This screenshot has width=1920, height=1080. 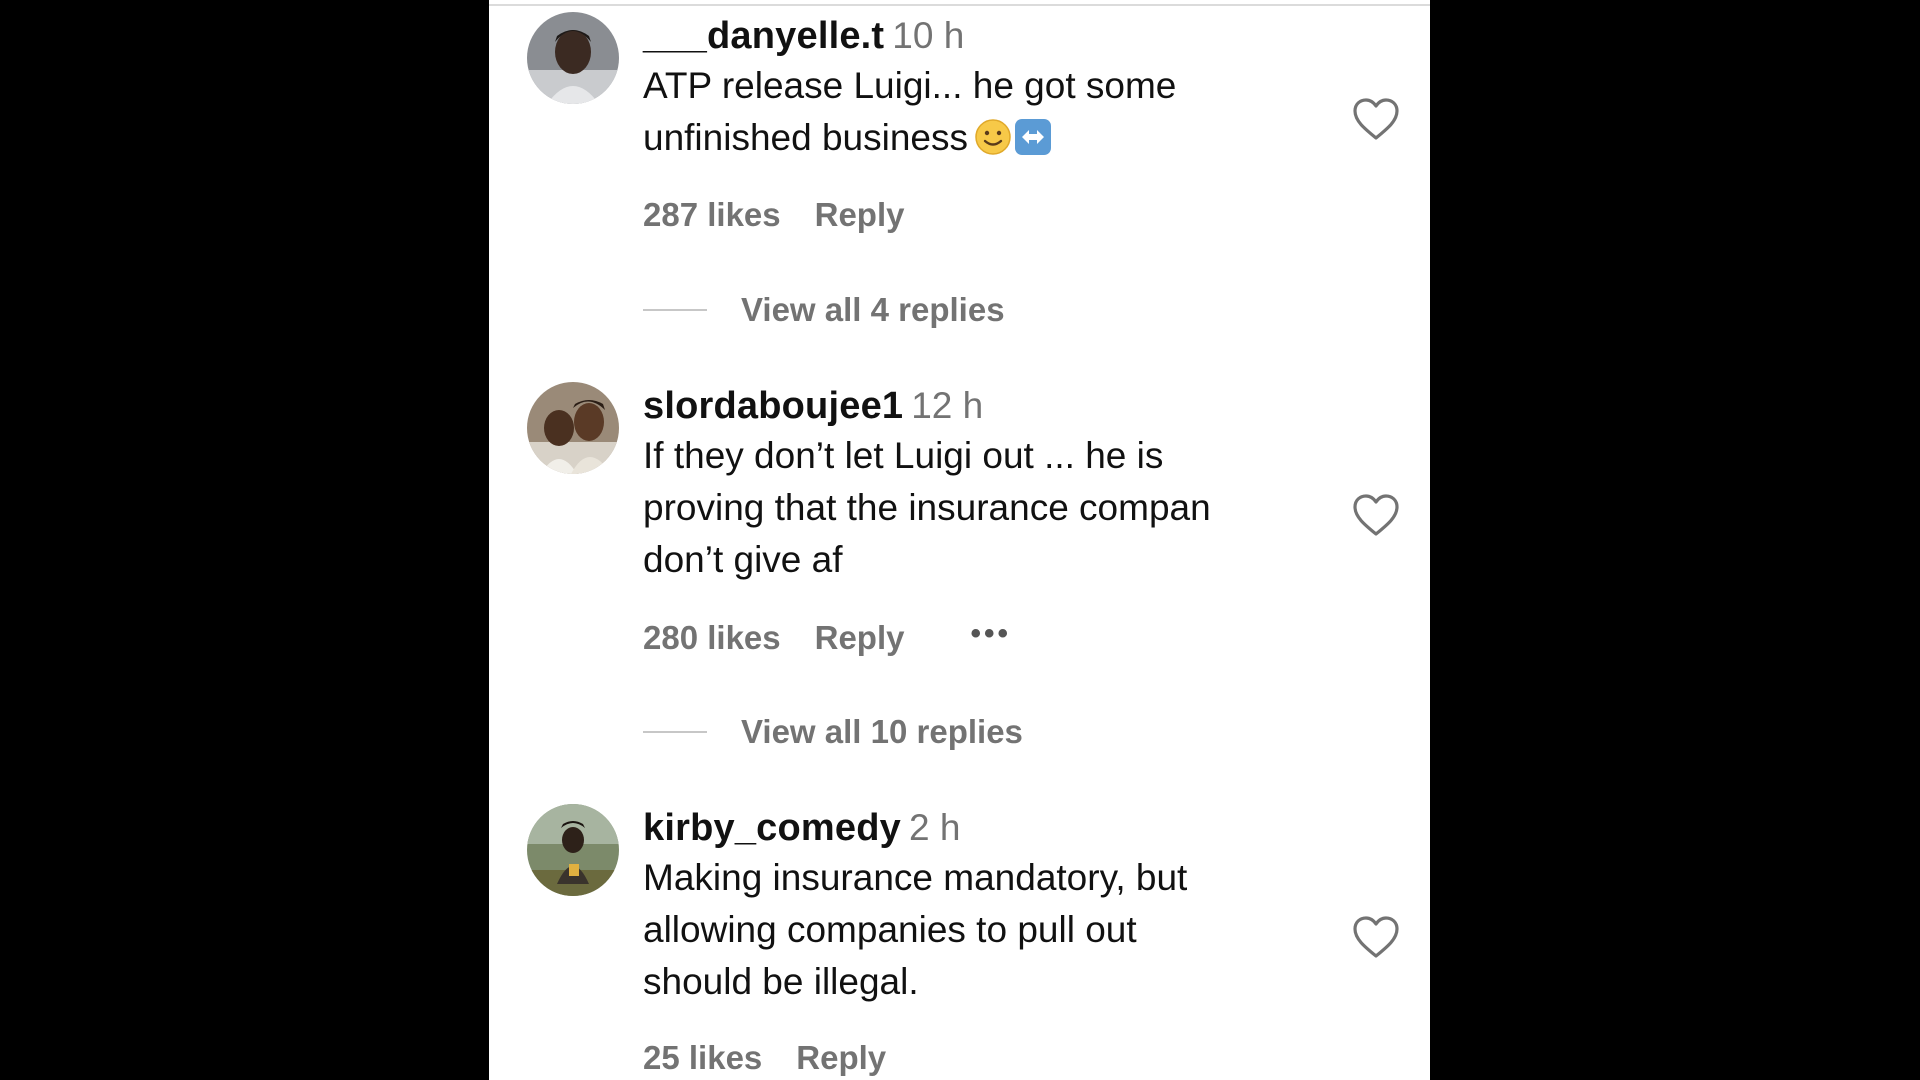 I want to click on like-count: 280 likes, so click(x=712, y=637).